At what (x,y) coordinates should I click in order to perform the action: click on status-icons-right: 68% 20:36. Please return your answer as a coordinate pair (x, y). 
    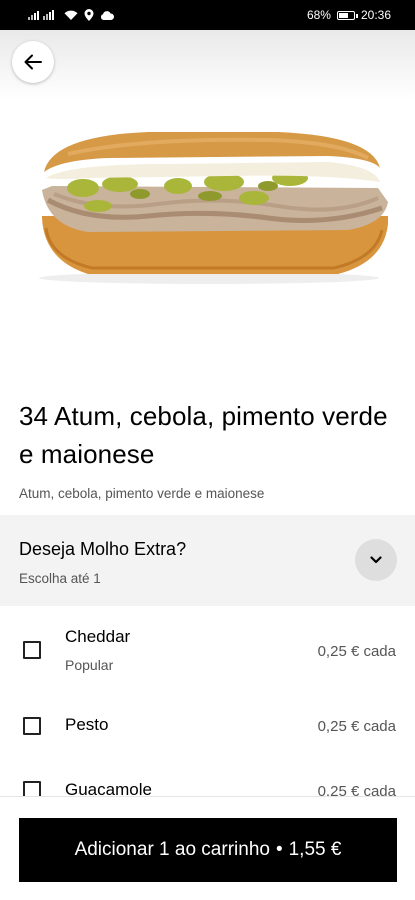
    Looking at the image, I should click on (349, 15).